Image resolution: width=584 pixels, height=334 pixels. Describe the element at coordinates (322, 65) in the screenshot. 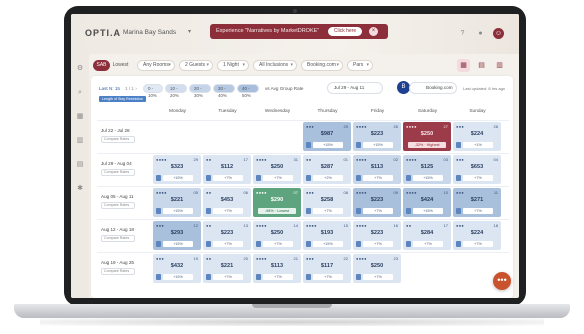

I see `channel-filter: Booking.com ▾` at that location.